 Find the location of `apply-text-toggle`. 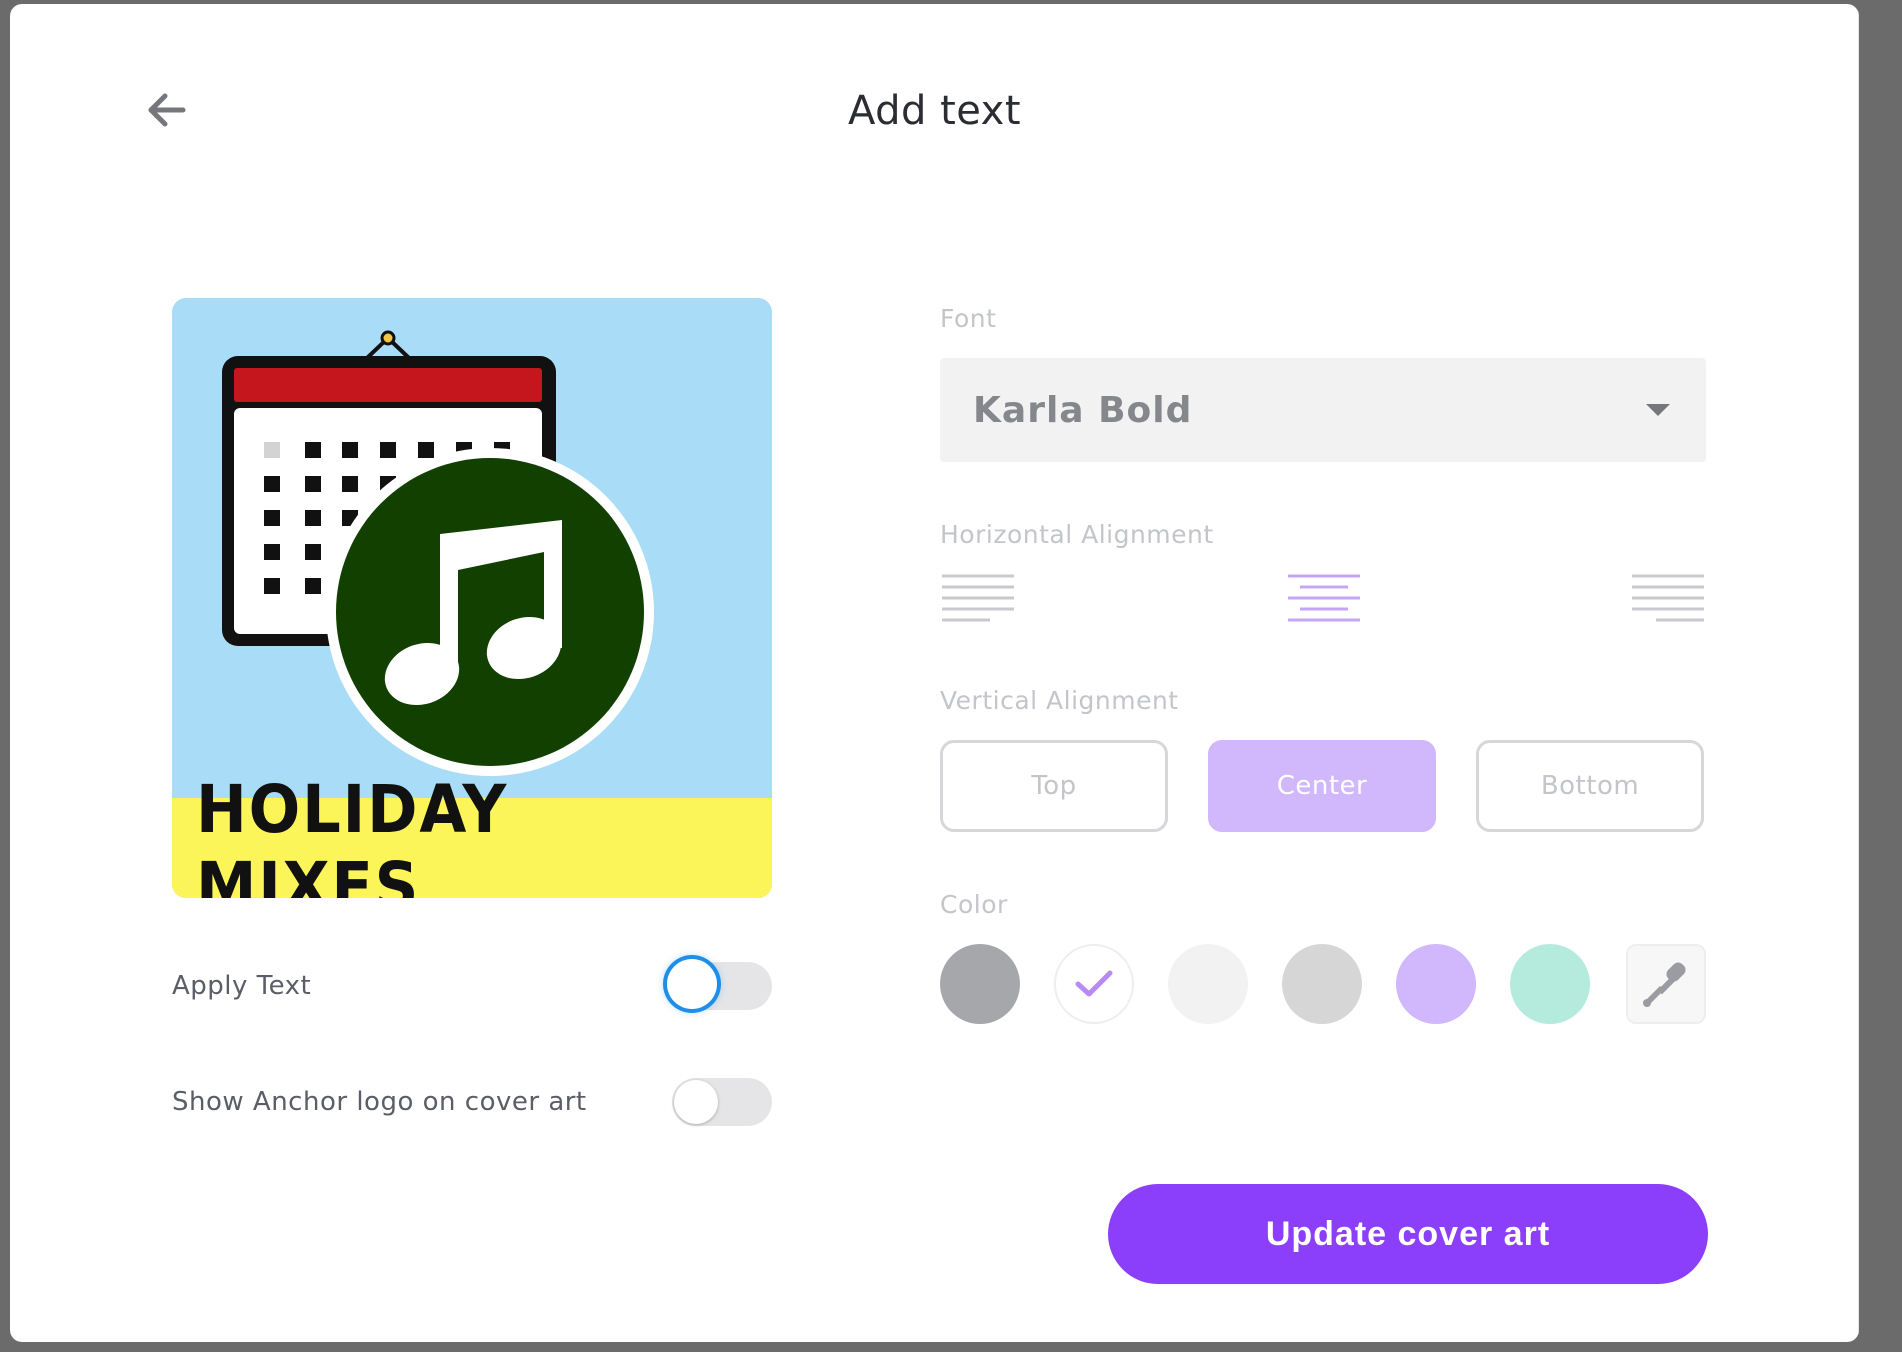

apply-text-toggle is located at coordinates (721, 986).